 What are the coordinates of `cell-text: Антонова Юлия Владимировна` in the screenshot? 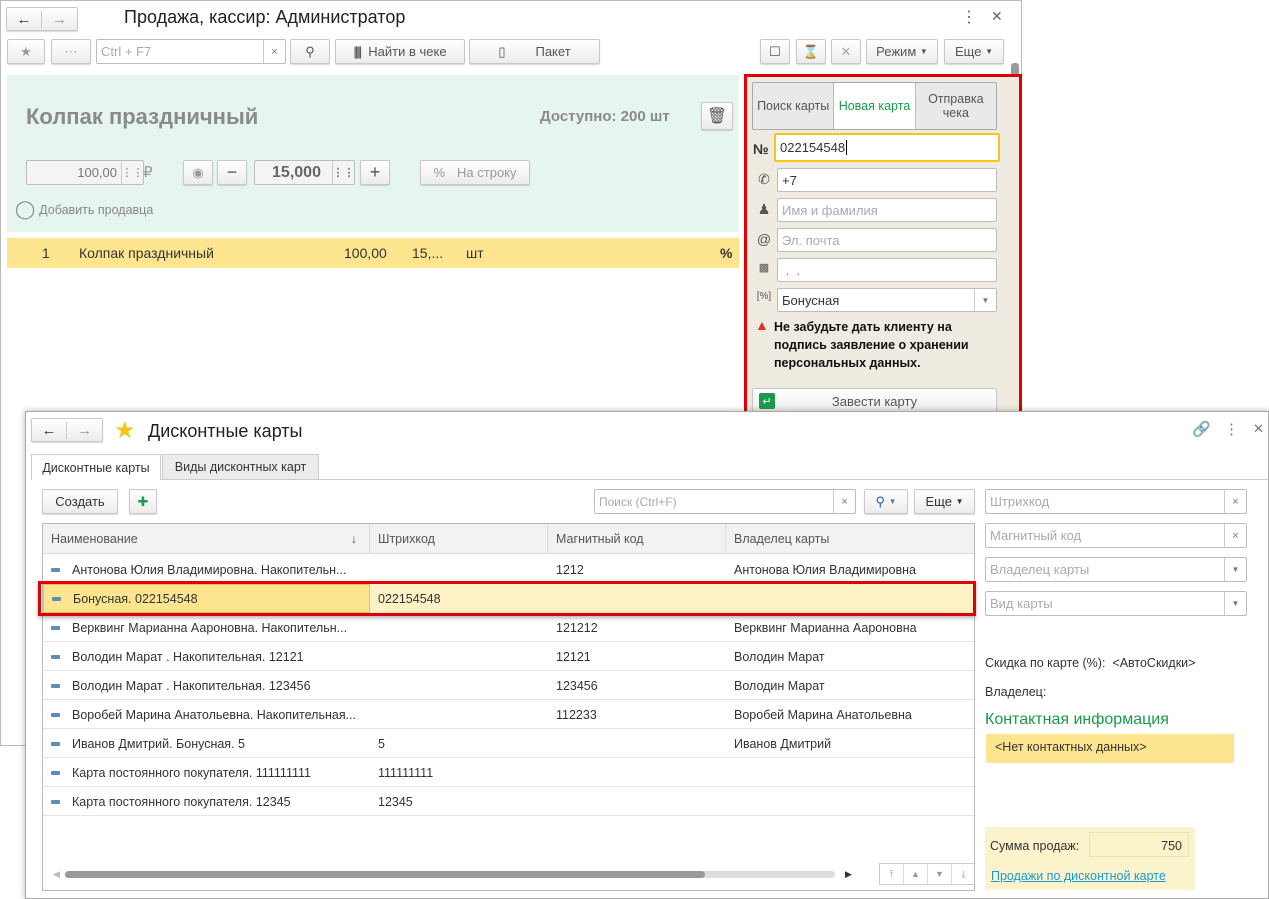 It's located at (825, 569).